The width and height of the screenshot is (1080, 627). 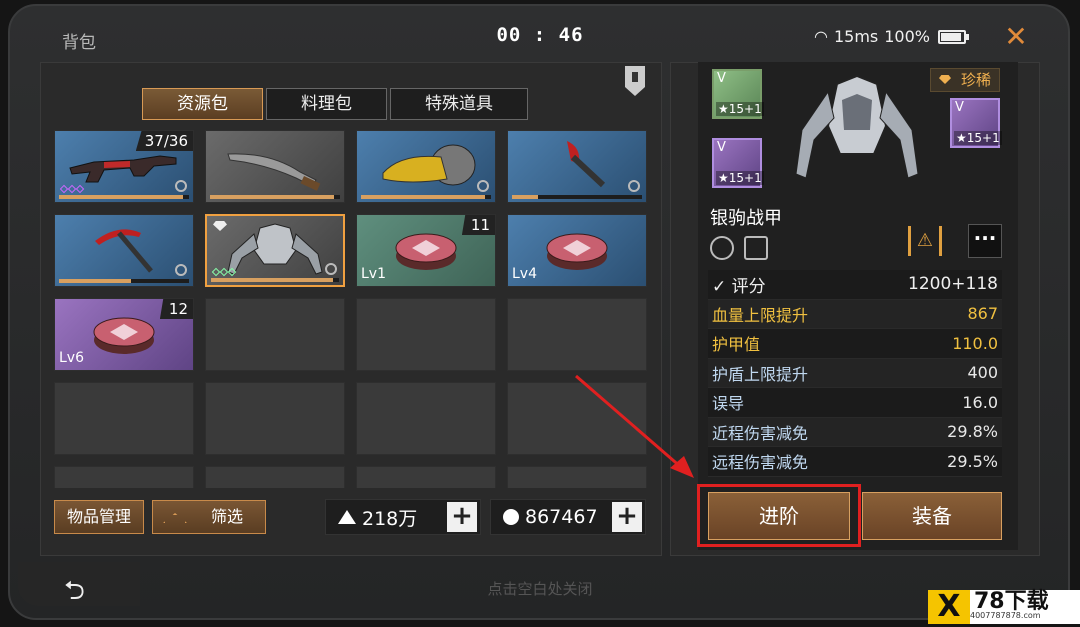 I want to click on tab-food-pack: 料理包, so click(x=326, y=104).